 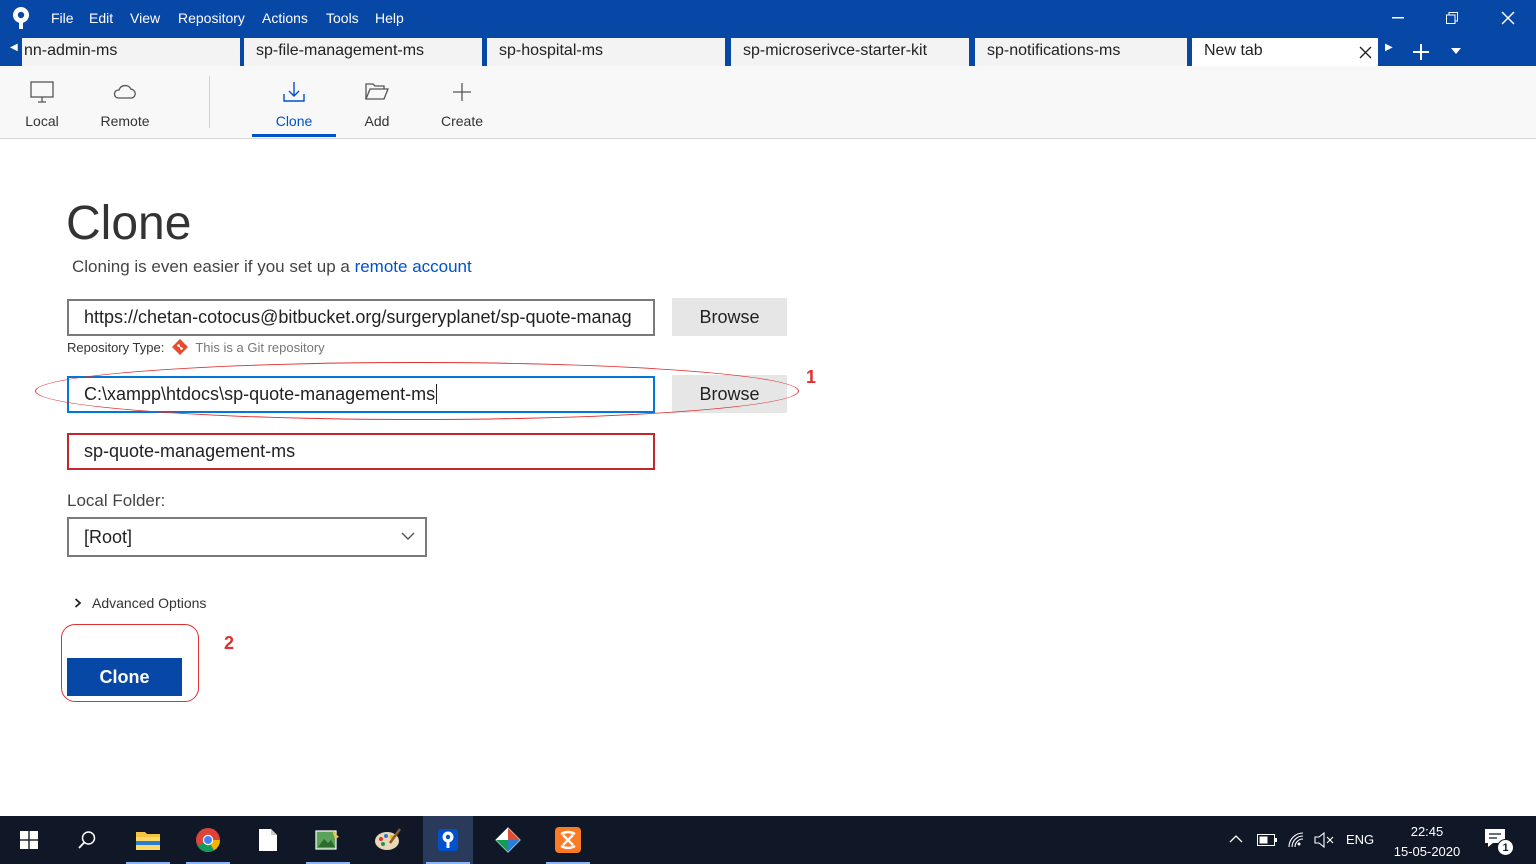 What do you see at coordinates (1505, 847) in the screenshot?
I see `notification-badge: 1` at bounding box center [1505, 847].